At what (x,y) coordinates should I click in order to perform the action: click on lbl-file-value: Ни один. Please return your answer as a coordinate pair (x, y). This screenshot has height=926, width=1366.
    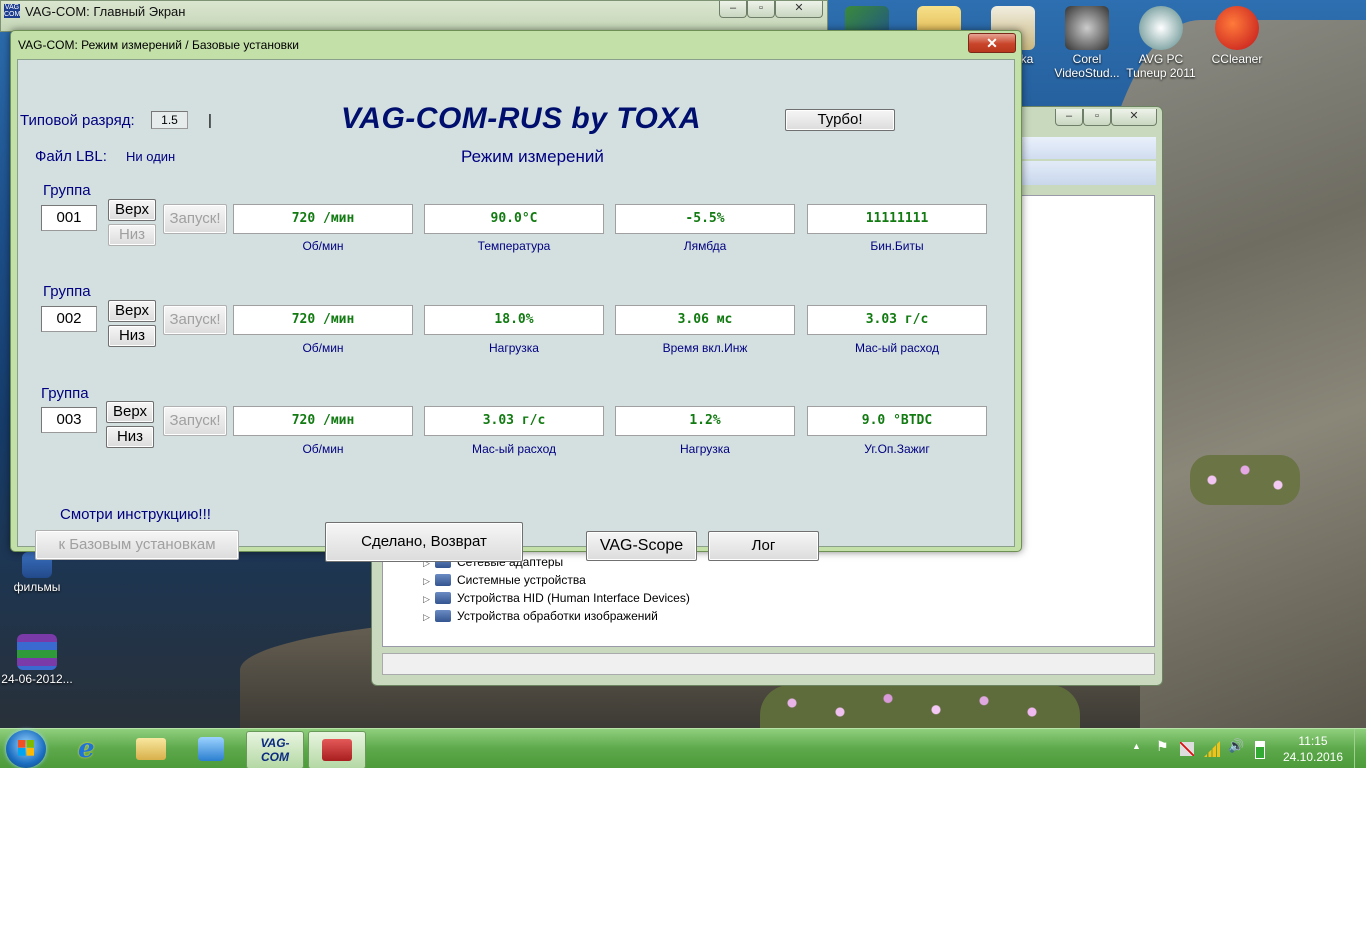
    Looking at the image, I should click on (151, 156).